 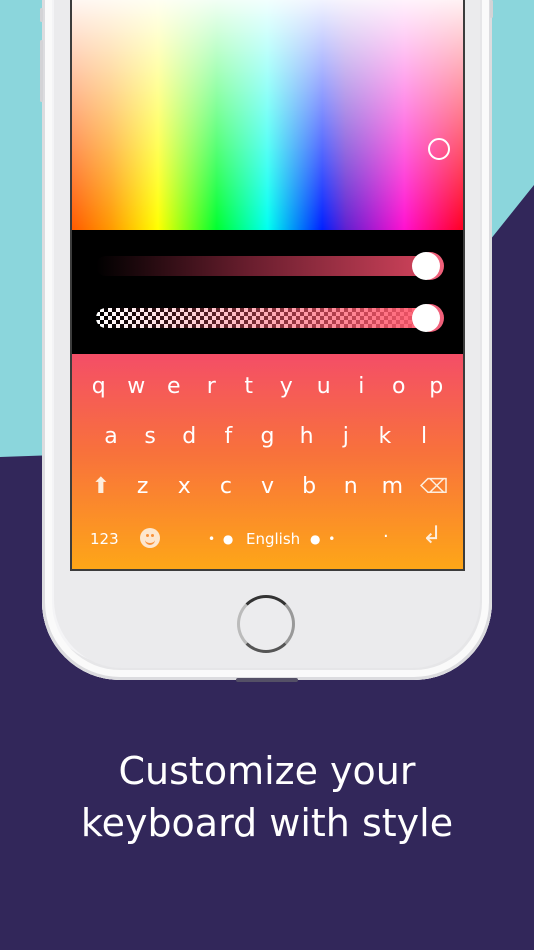 I want to click on key: l, so click(x=424, y=436).